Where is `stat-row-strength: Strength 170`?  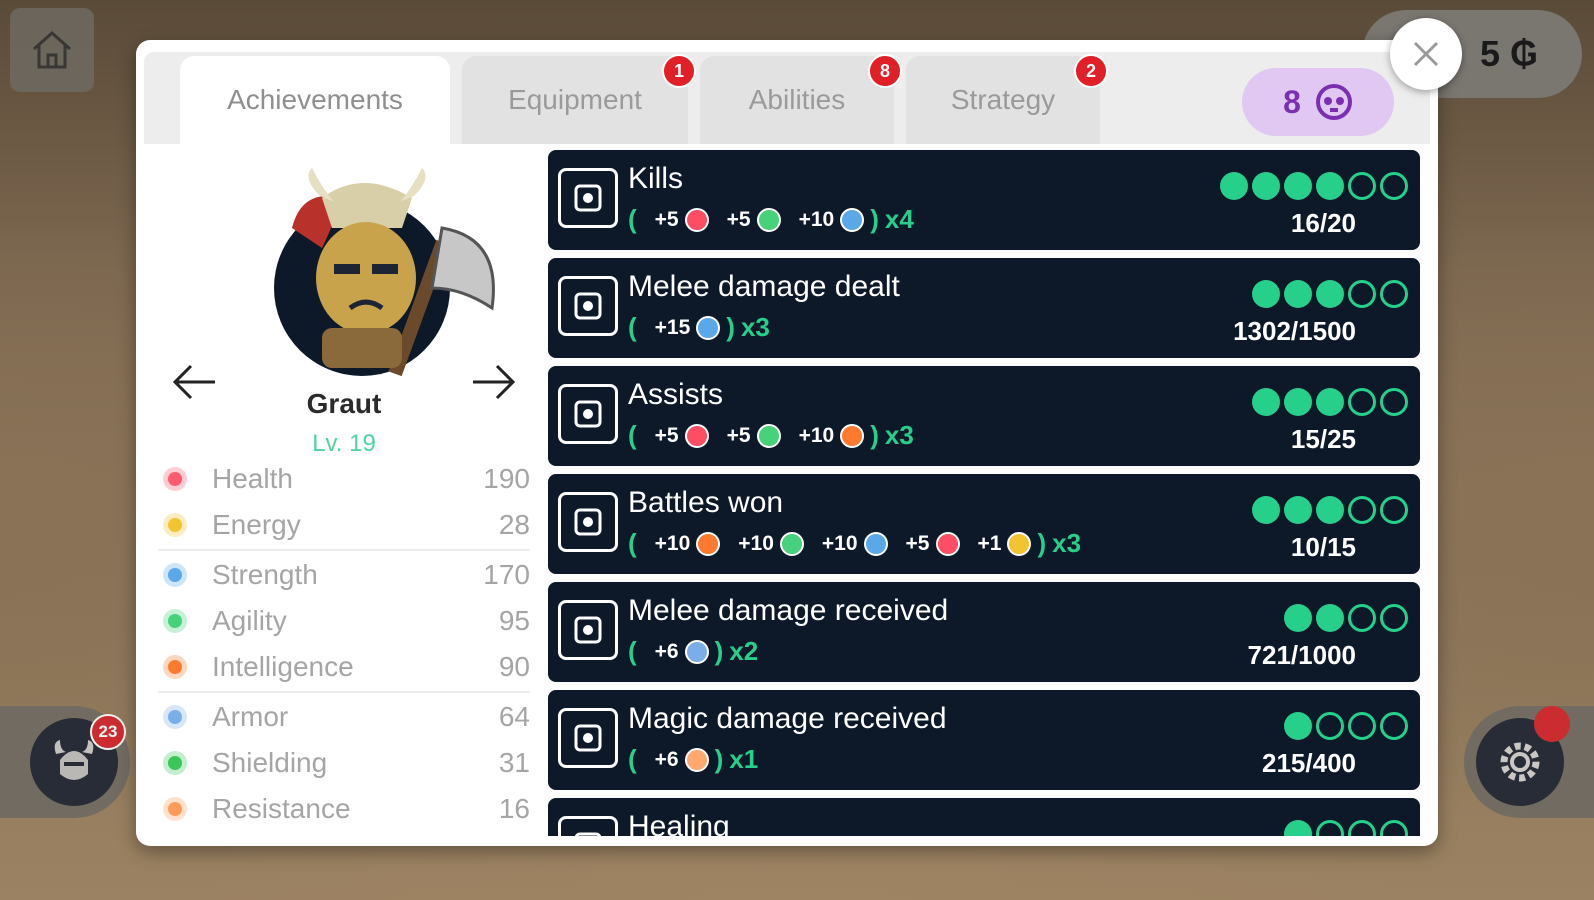
stat-row-strength: Strength 170 is located at coordinates (344, 575).